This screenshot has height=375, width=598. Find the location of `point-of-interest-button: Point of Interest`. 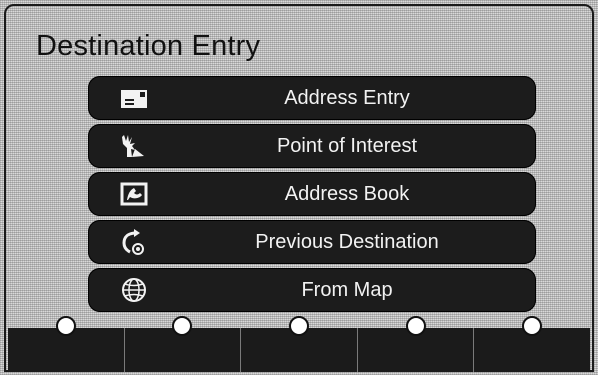

point-of-interest-button: Point of Interest is located at coordinates (312, 146).